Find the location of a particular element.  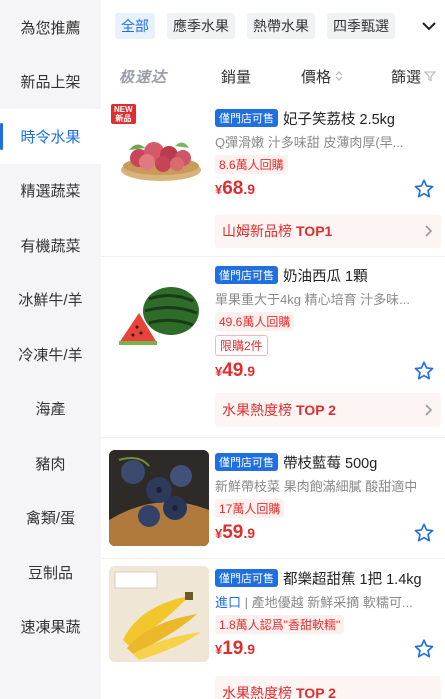

tab-tropical-fruit: 熱帶水果 is located at coordinates (281, 26).